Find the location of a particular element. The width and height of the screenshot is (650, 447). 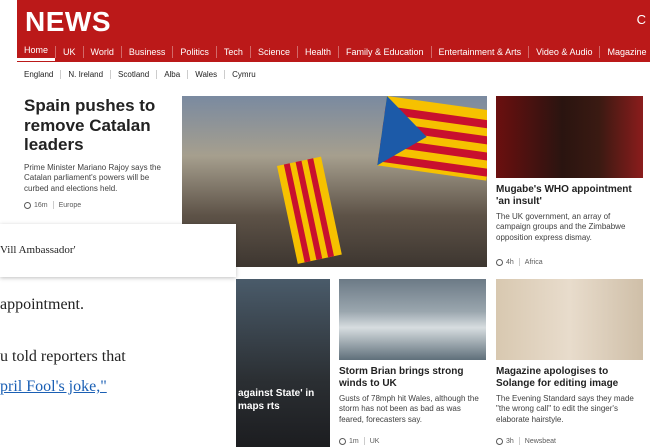

nav-item-home: Home is located at coordinates (36, 52).